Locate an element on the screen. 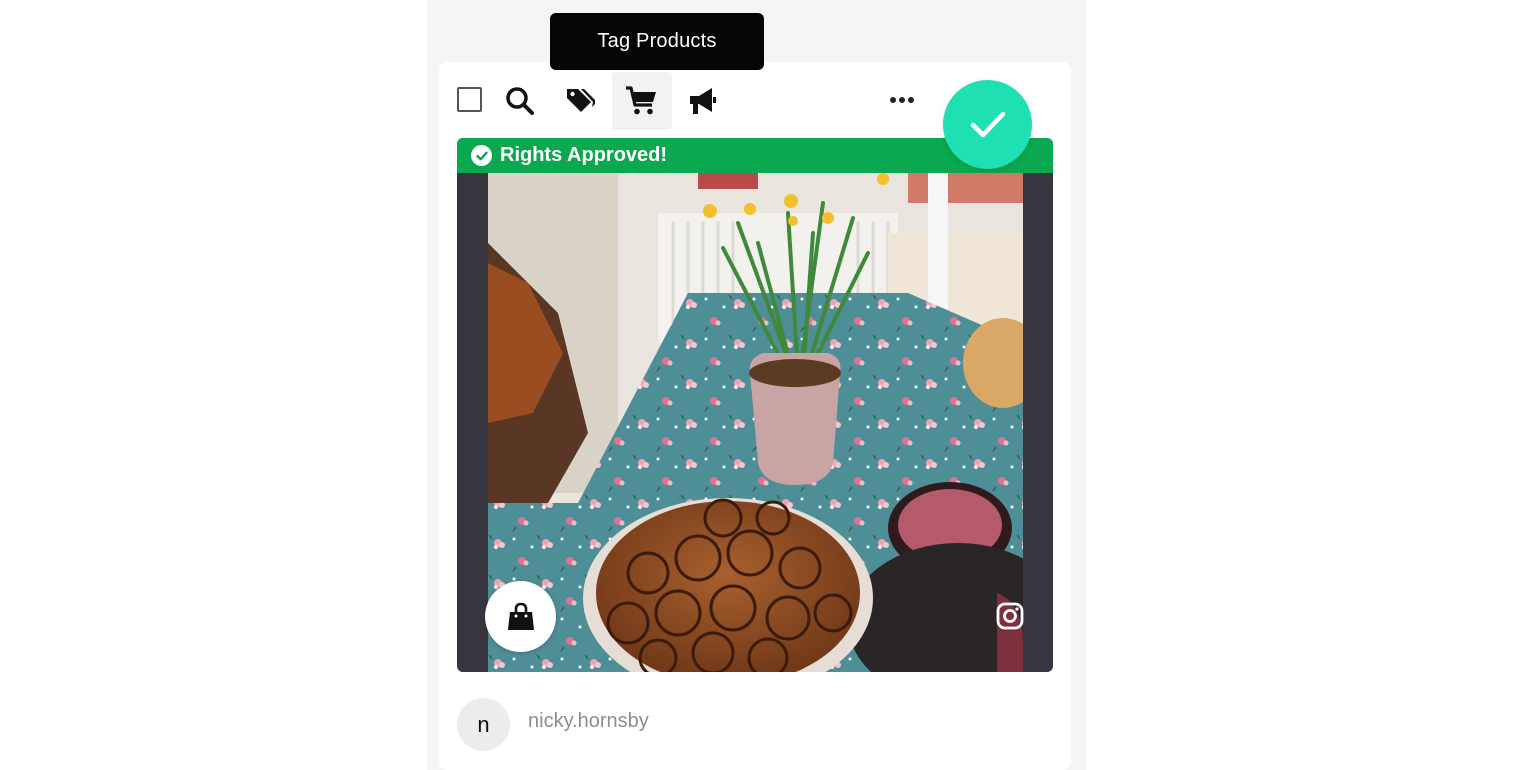 The image size is (1513, 770). rights-status-label: Rights Approved! is located at coordinates (584, 155).